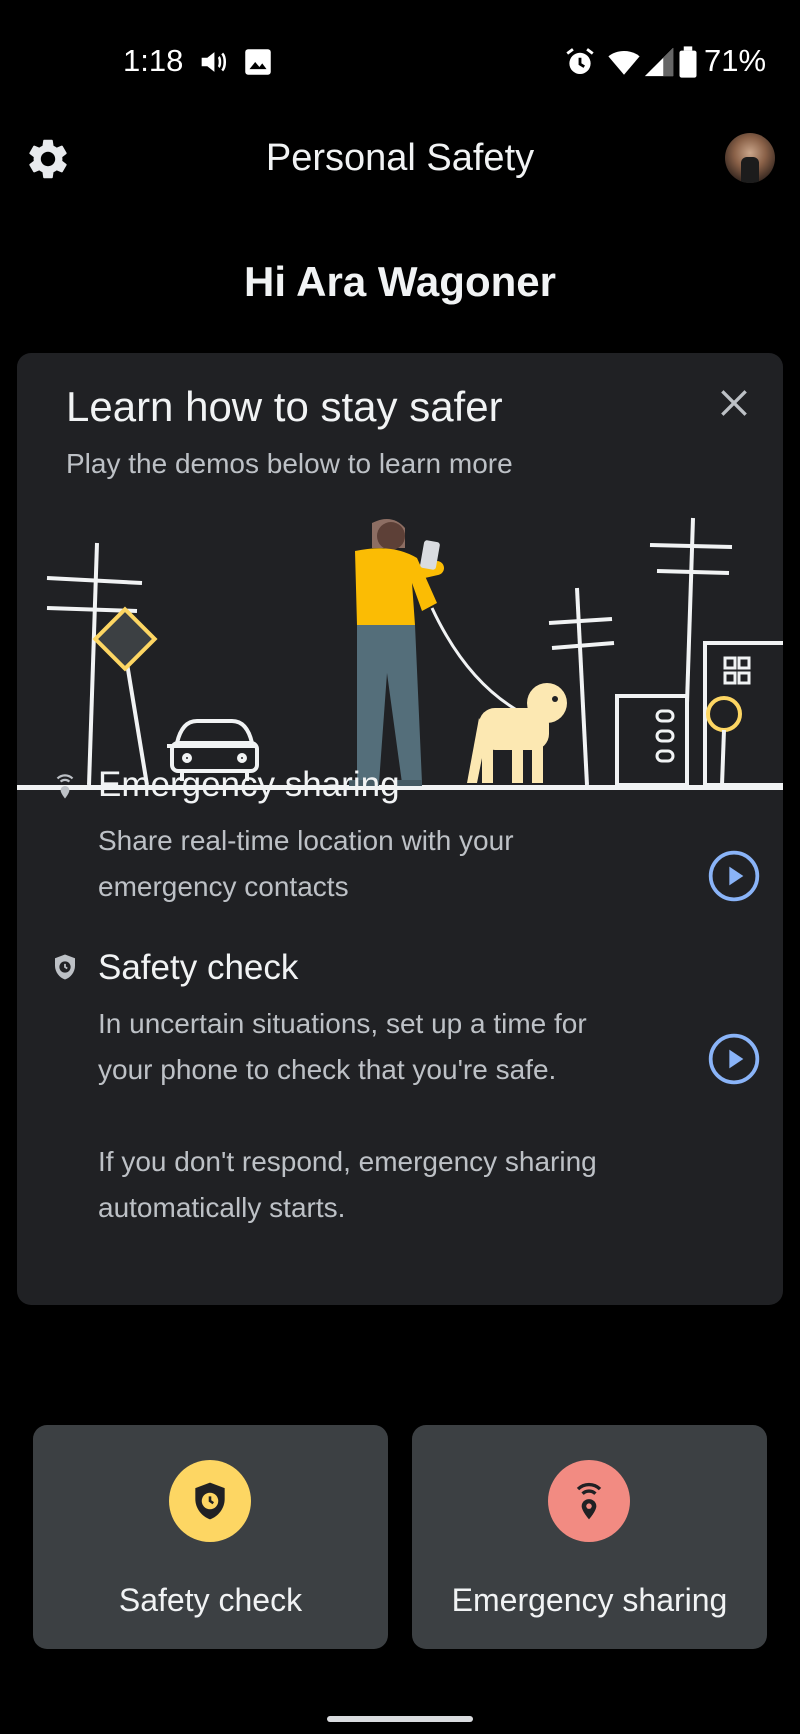  Describe the element at coordinates (400, 62) in the screenshot. I see `status-bar: 1:18 71%` at that location.